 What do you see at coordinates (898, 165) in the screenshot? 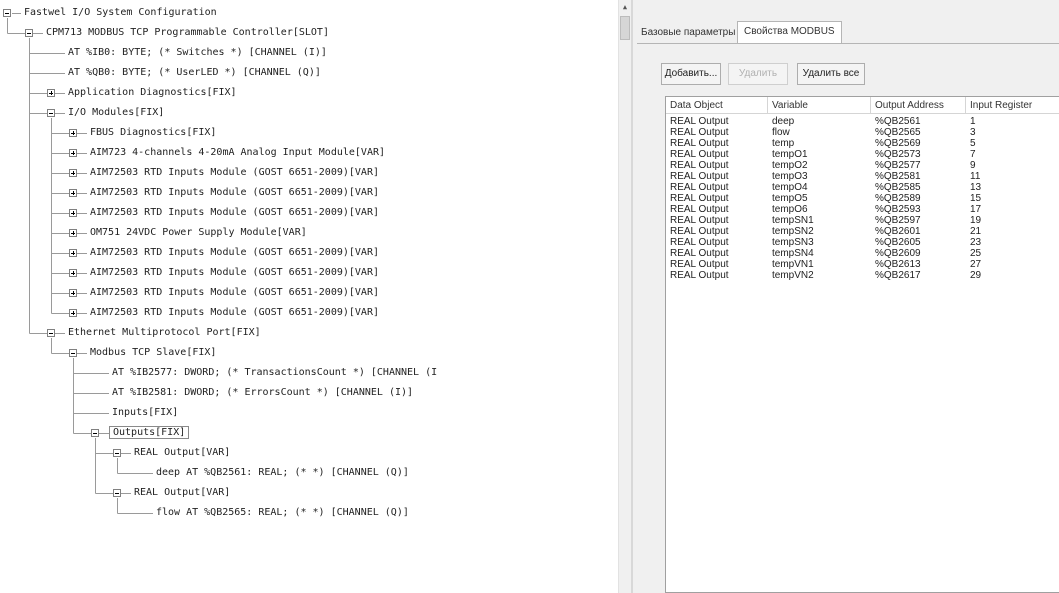
I see `cell-output-address: %QB2577` at bounding box center [898, 165].